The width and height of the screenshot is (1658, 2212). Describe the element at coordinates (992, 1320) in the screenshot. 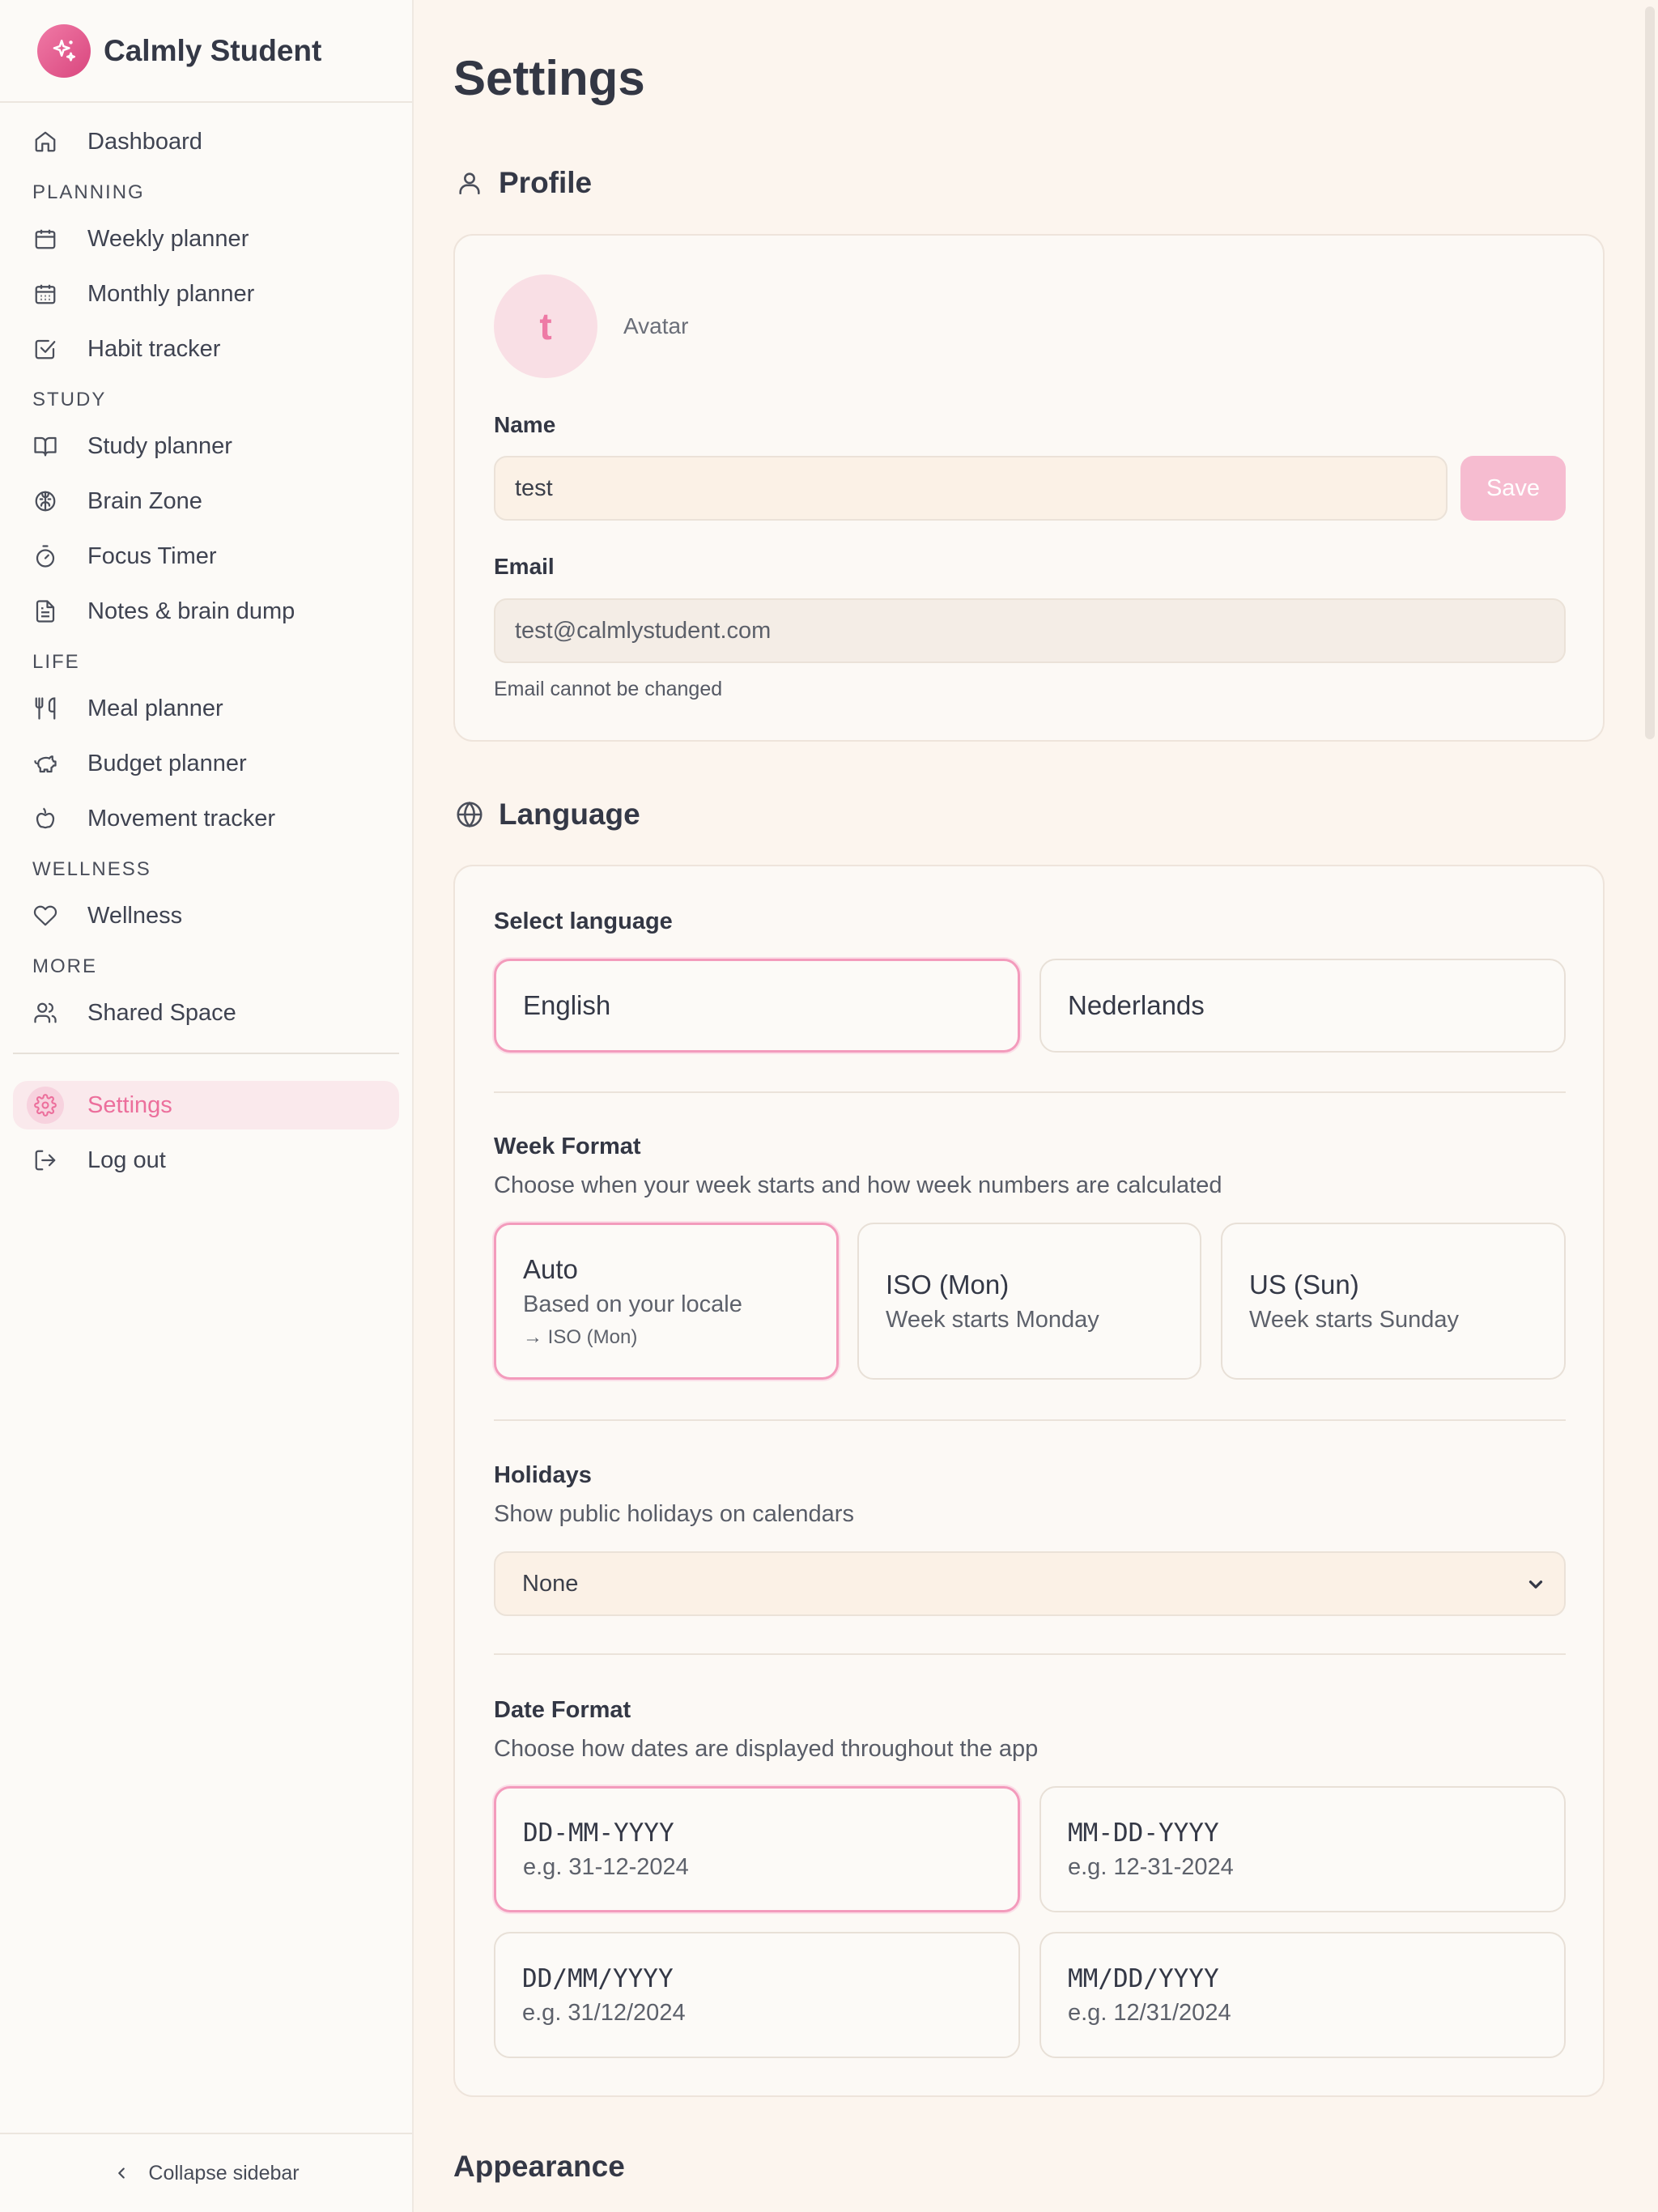

I see `option-desc: Week starts Monday` at that location.